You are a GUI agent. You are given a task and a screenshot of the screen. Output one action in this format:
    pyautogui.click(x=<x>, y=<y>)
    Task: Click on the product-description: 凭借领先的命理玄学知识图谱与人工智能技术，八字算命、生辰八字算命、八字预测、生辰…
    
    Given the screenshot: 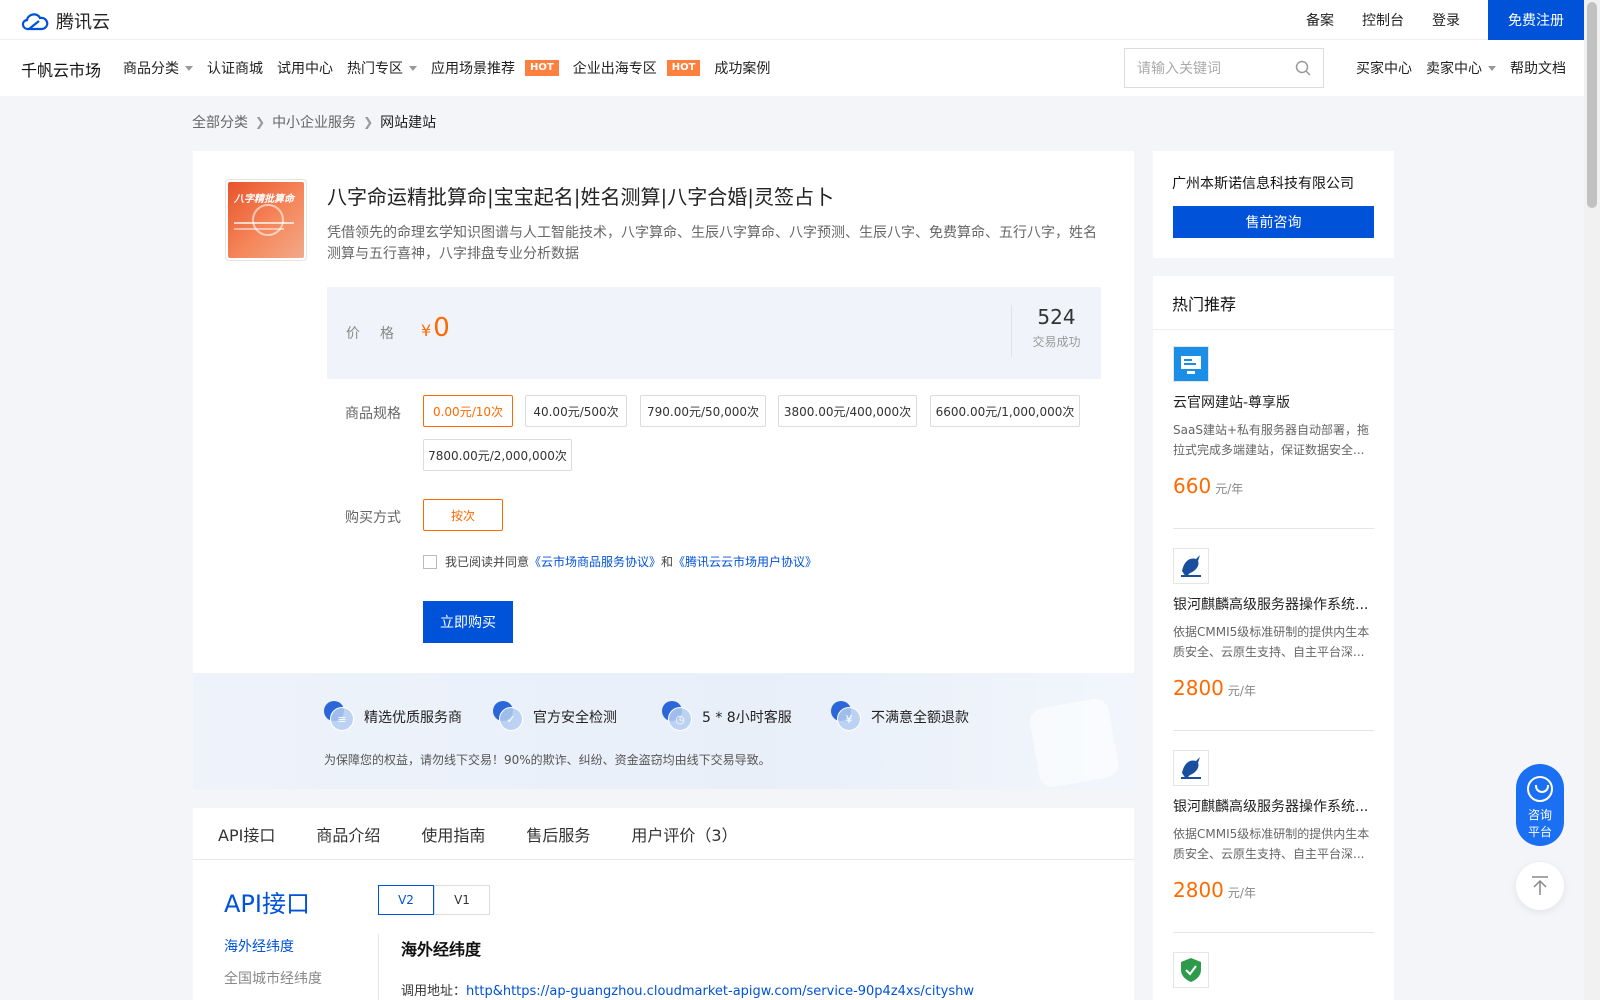 What is the action you would take?
    pyautogui.click(x=712, y=243)
    